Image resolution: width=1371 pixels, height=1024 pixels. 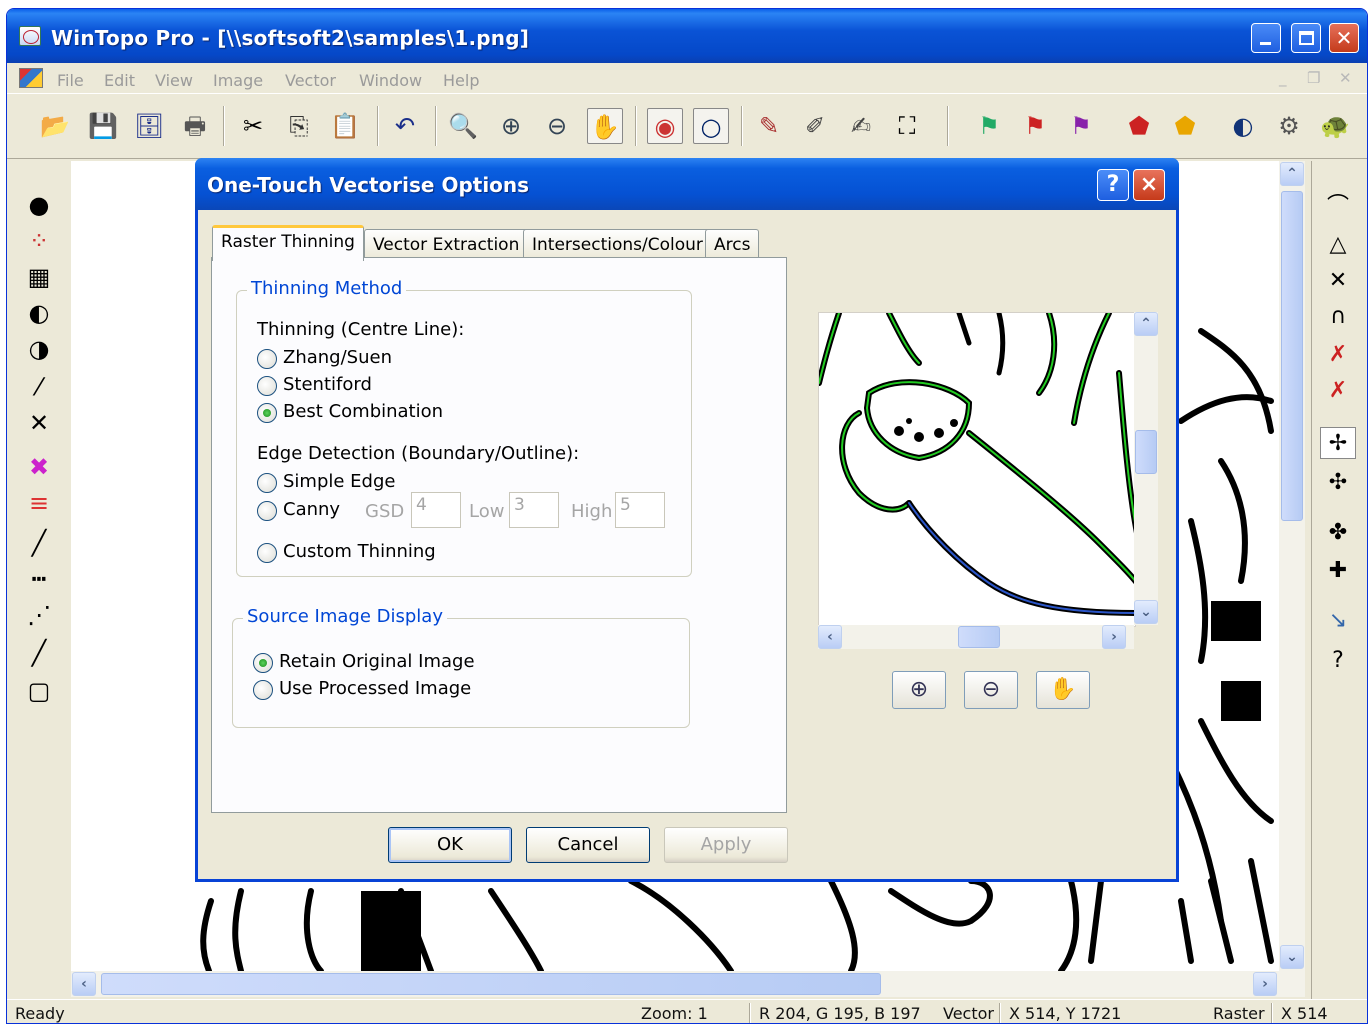 What do you see at coordinates (267, 359) in the screenshot?
I see `zhang-suen-radio` at bounding box center [267, 359].